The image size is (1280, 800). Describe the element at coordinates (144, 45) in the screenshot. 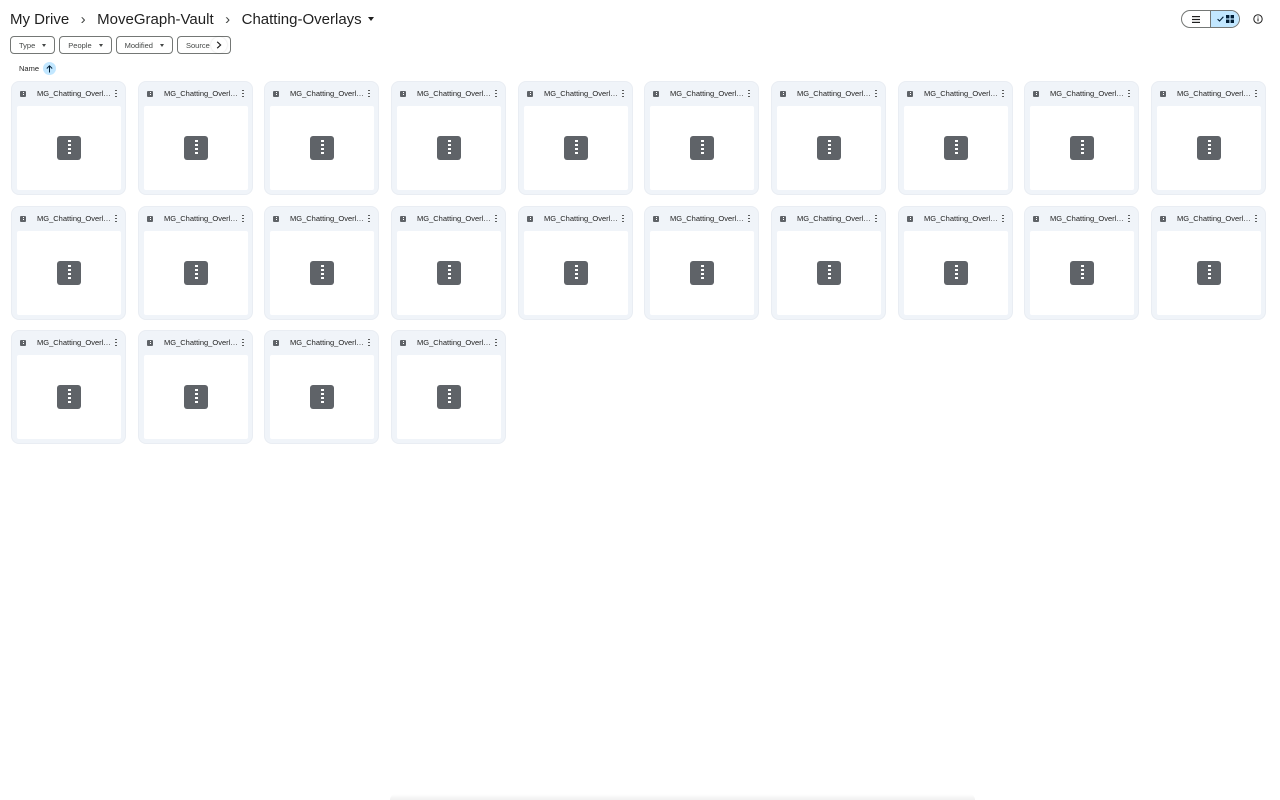

I see `filter-modified: Modified` at that location.